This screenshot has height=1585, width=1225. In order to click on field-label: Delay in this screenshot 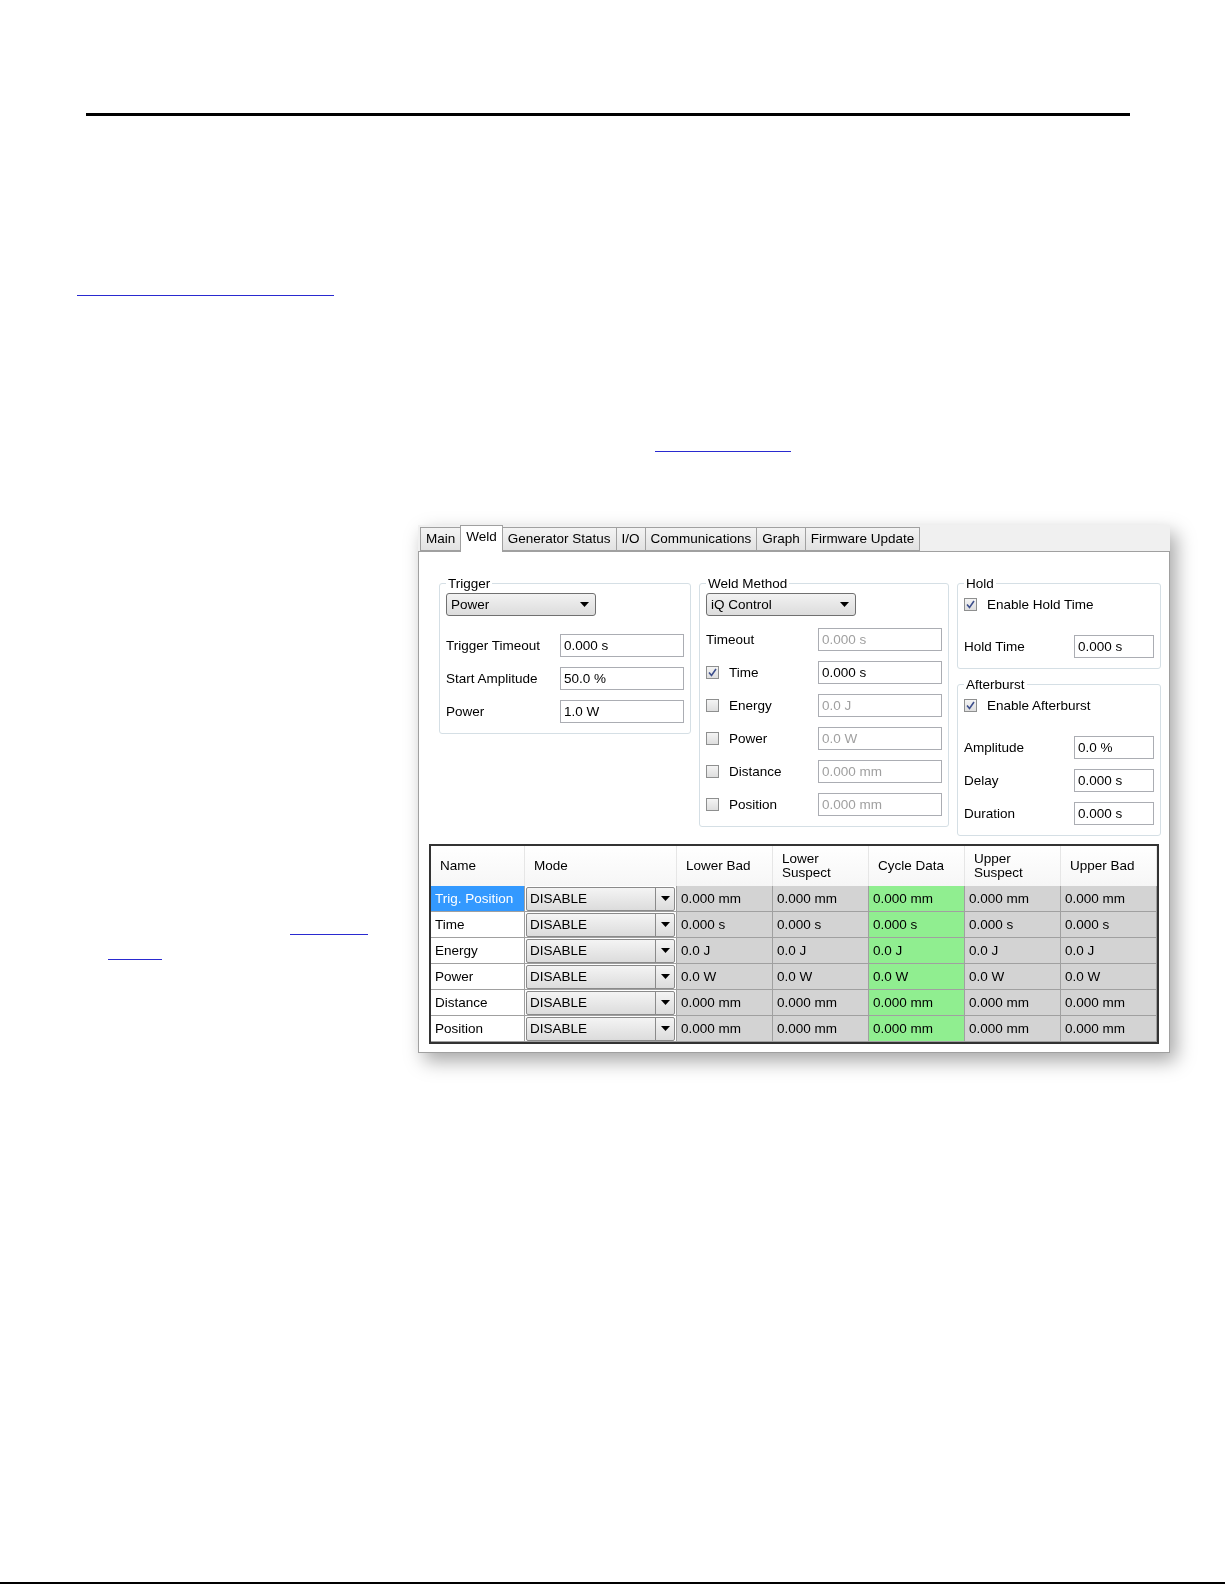, I will do `click(982, 780)`.